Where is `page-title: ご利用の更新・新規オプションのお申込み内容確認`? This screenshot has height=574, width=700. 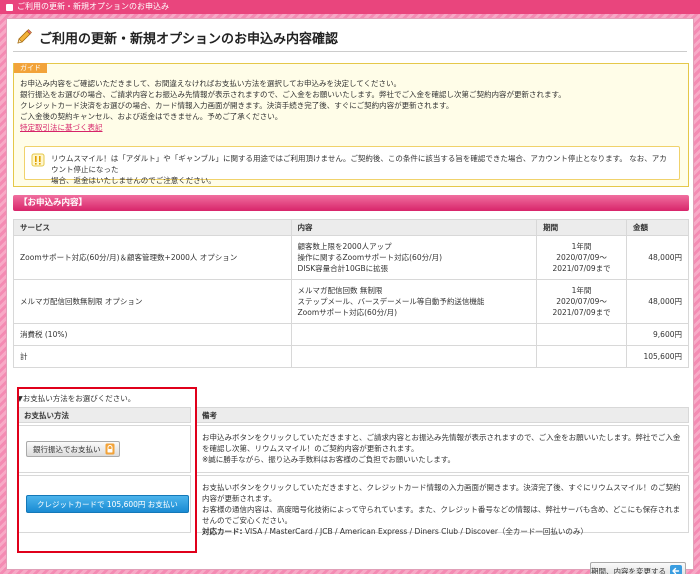
page-title: ご利用の更新・新規オプションのお申込み内容確認 is located at coordinates (189, 39).